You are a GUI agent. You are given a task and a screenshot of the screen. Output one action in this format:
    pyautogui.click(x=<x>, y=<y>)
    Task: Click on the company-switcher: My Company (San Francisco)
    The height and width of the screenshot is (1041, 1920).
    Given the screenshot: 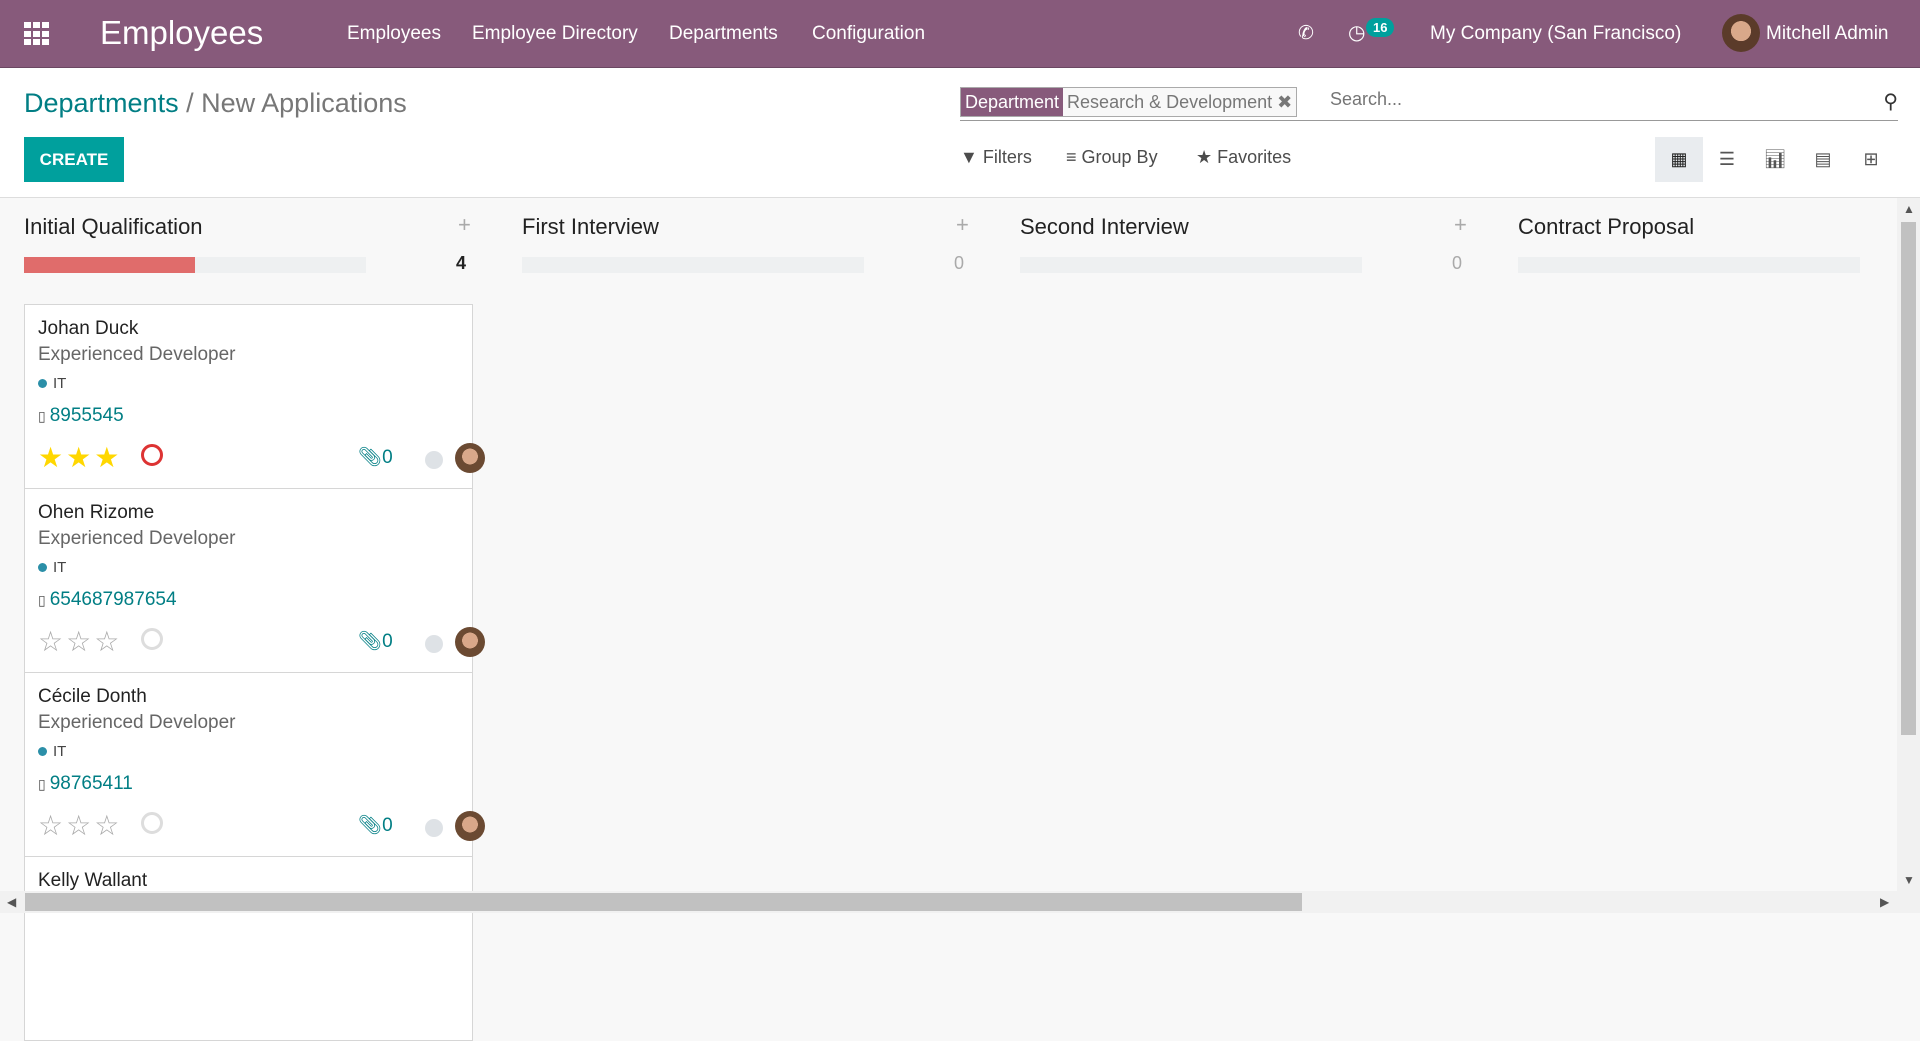 What is the action you would take?
    pyautogui.click(x=1555, y=34)
    